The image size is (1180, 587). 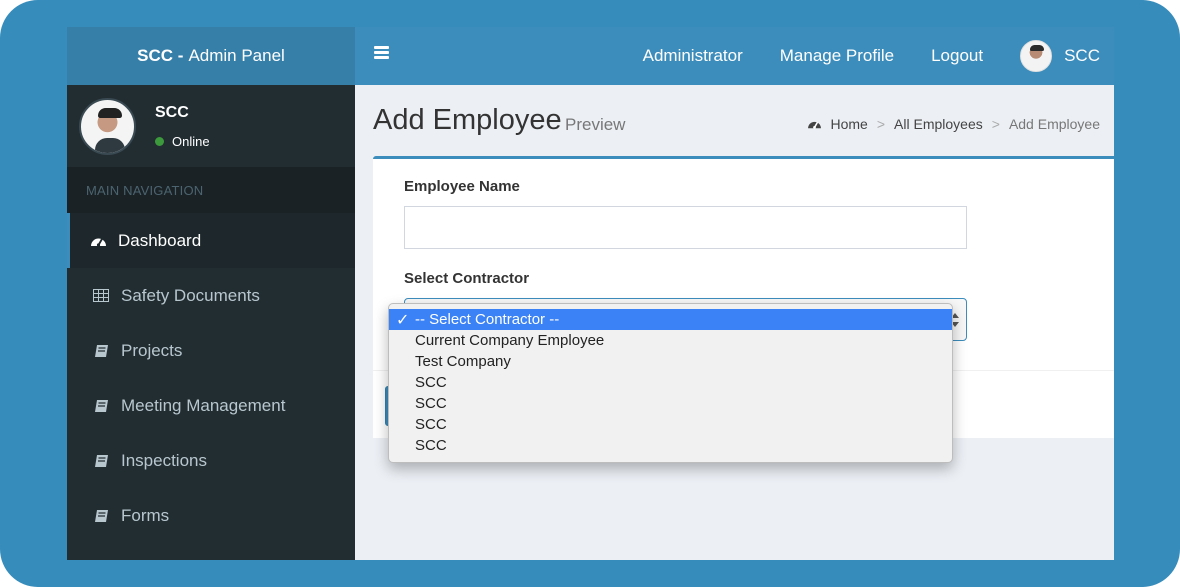 I want to click on sidebar-item-safety-documents: Safety Documents, so click(x=211, y=295).